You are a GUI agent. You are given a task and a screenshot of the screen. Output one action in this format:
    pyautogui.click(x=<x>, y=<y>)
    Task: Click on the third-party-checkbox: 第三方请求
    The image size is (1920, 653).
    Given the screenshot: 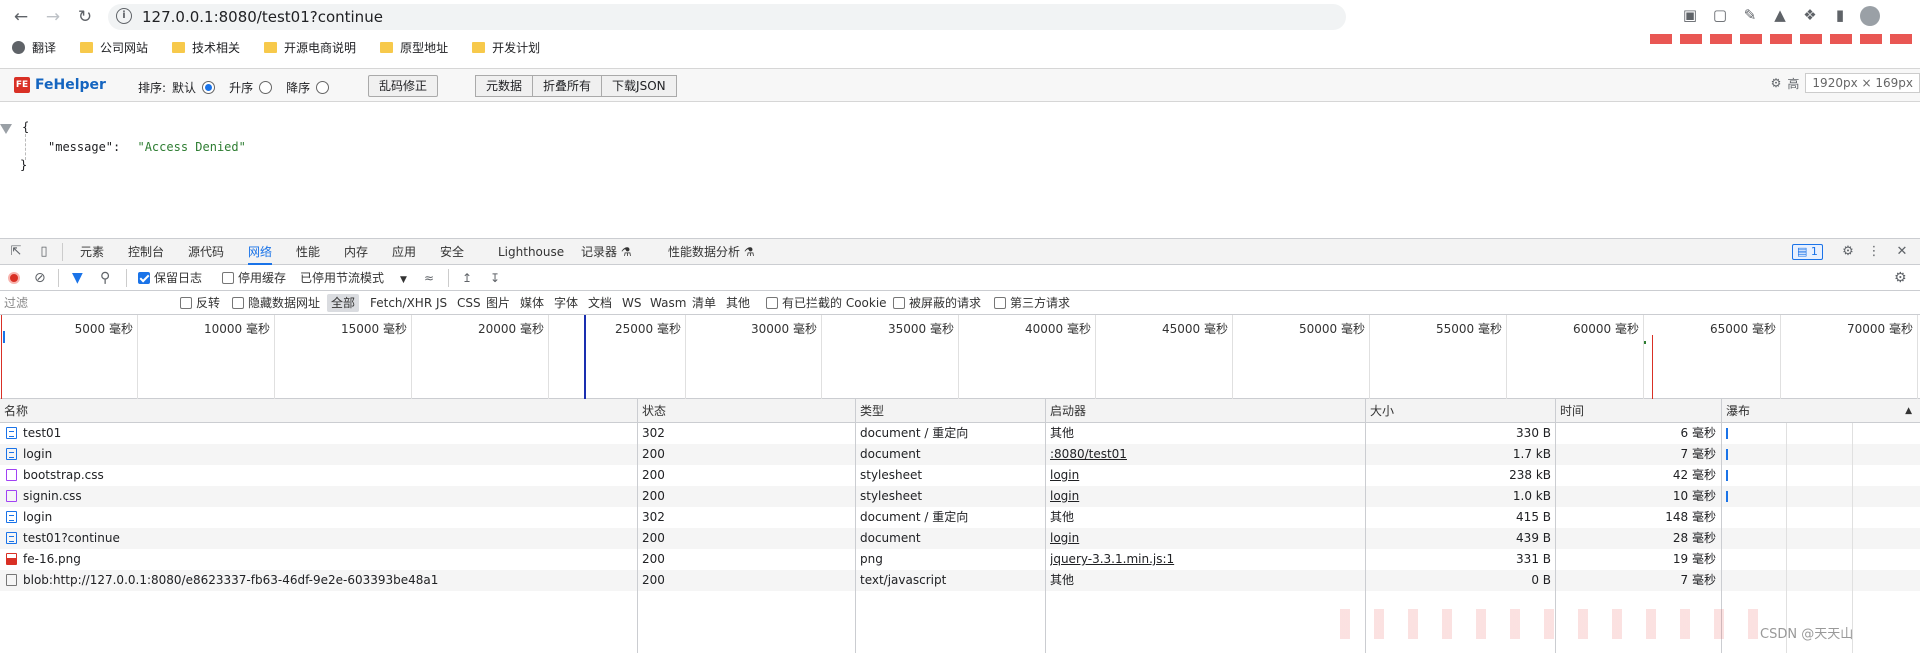 What is the action you would take?
    pyautogui.click(x=1032, y=303)
    